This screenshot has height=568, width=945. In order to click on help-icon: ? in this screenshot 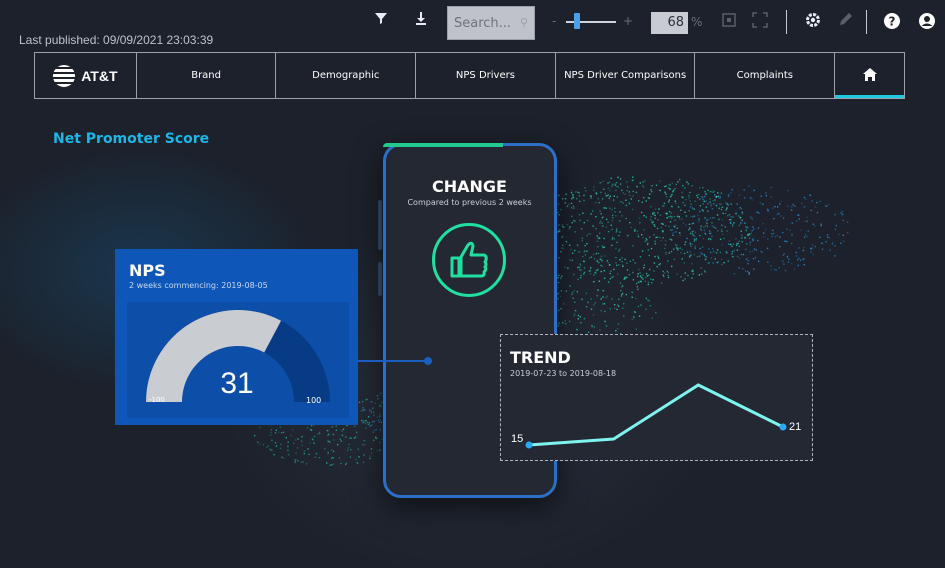, I will do `click(892, 23)`.